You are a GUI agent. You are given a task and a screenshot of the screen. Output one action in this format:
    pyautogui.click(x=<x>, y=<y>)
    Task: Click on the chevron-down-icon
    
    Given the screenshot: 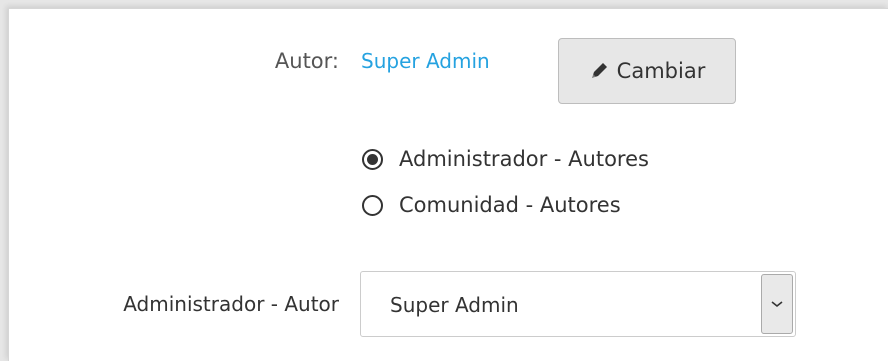 What is the action you would take?
    pyautogui.click(x=777, y=304)
    